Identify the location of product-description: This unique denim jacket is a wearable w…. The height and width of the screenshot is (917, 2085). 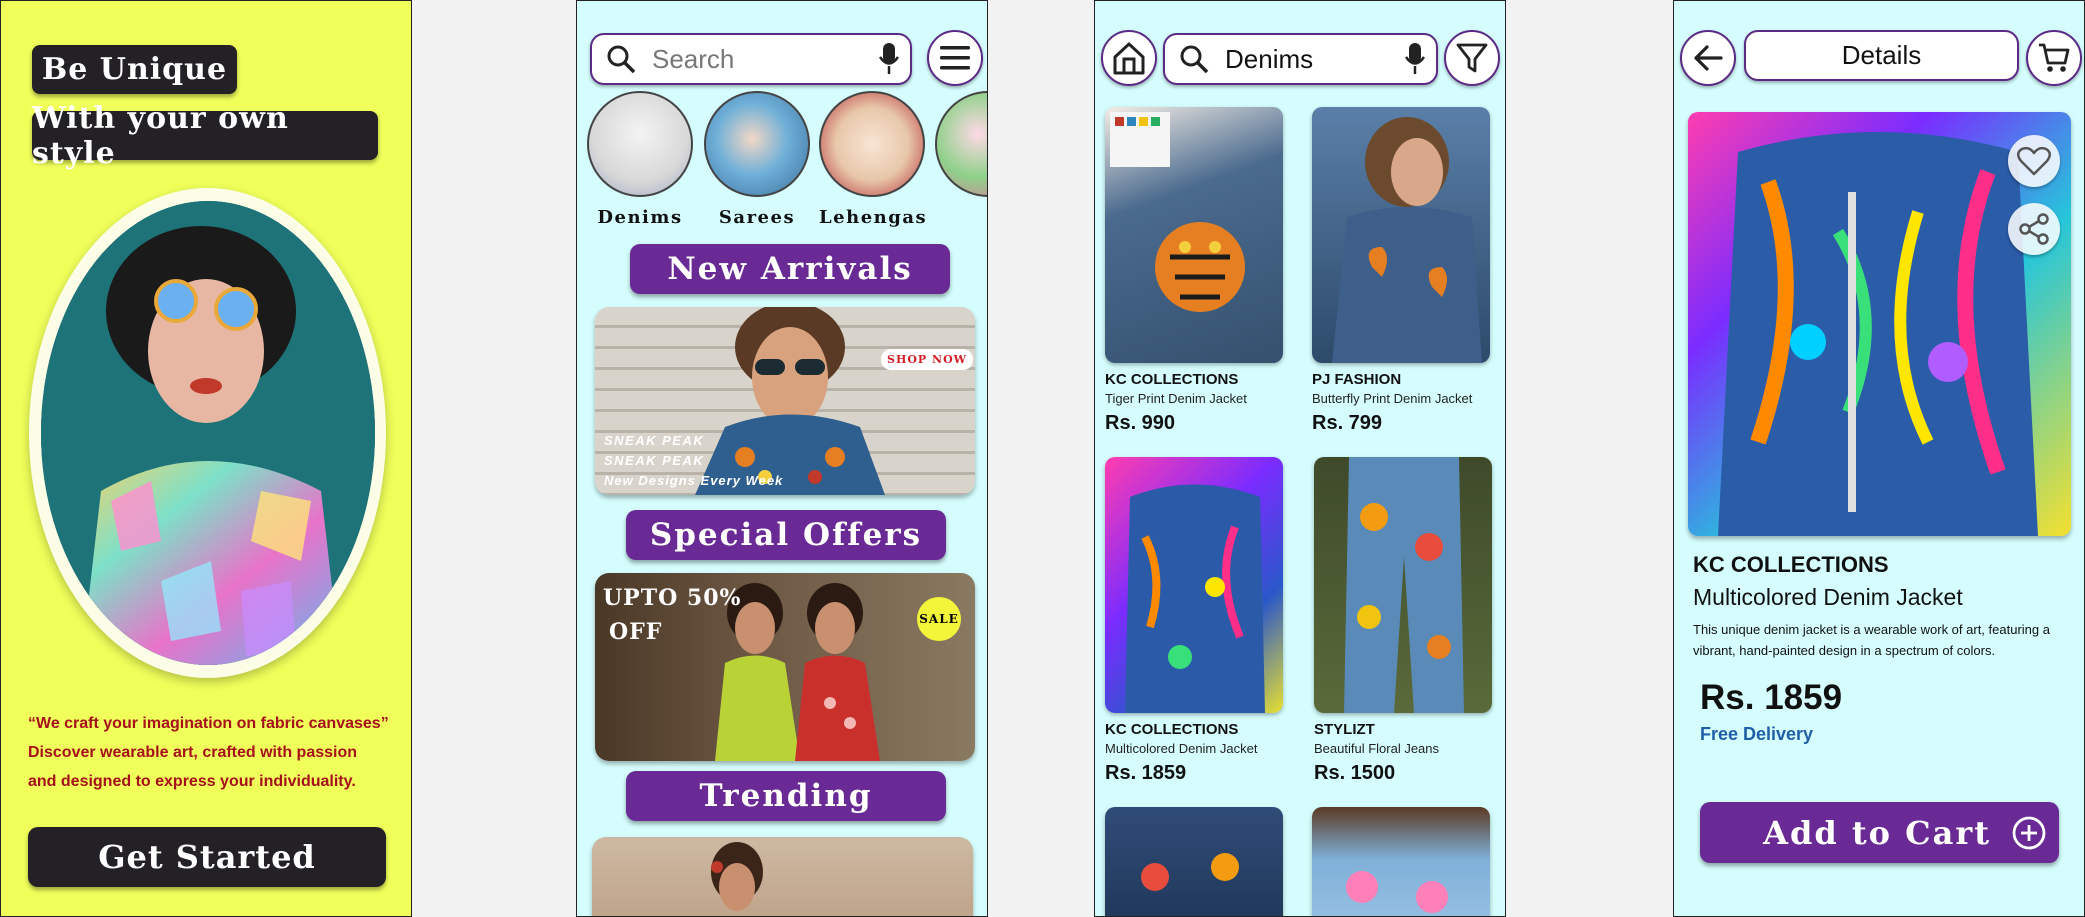
(1871, 640).